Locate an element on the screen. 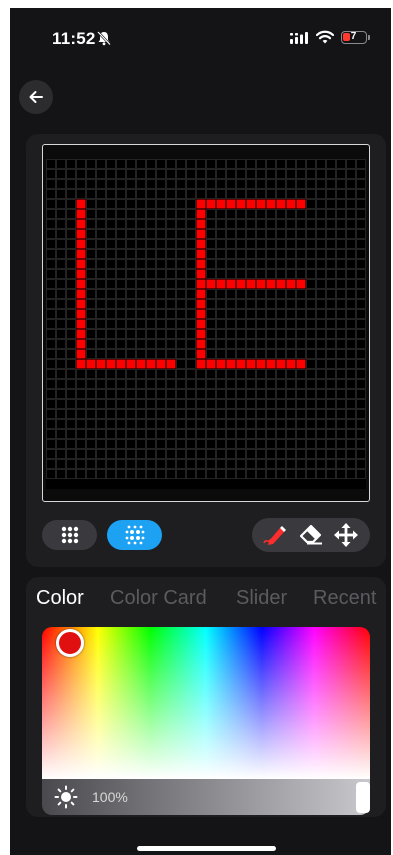 This screenshot has width=393, height=855. eraser-tool is located at coordinates (311, 535).